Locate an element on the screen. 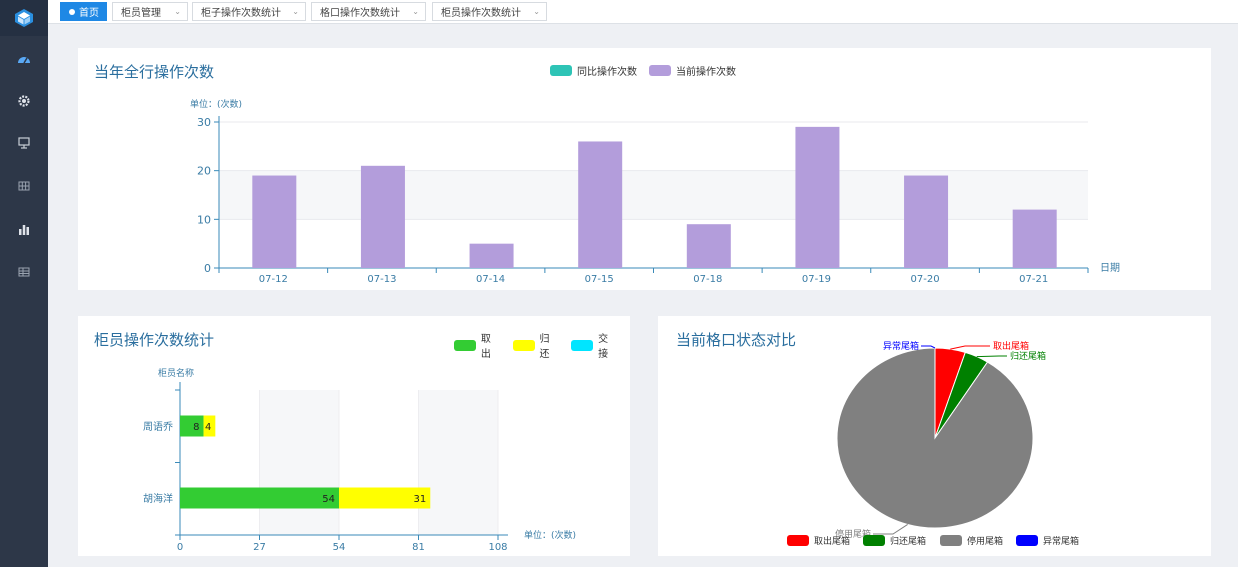 The height and width of the screenshot is (567, 1238). bar-data-label: 8 is located at coordinates (196, 427).